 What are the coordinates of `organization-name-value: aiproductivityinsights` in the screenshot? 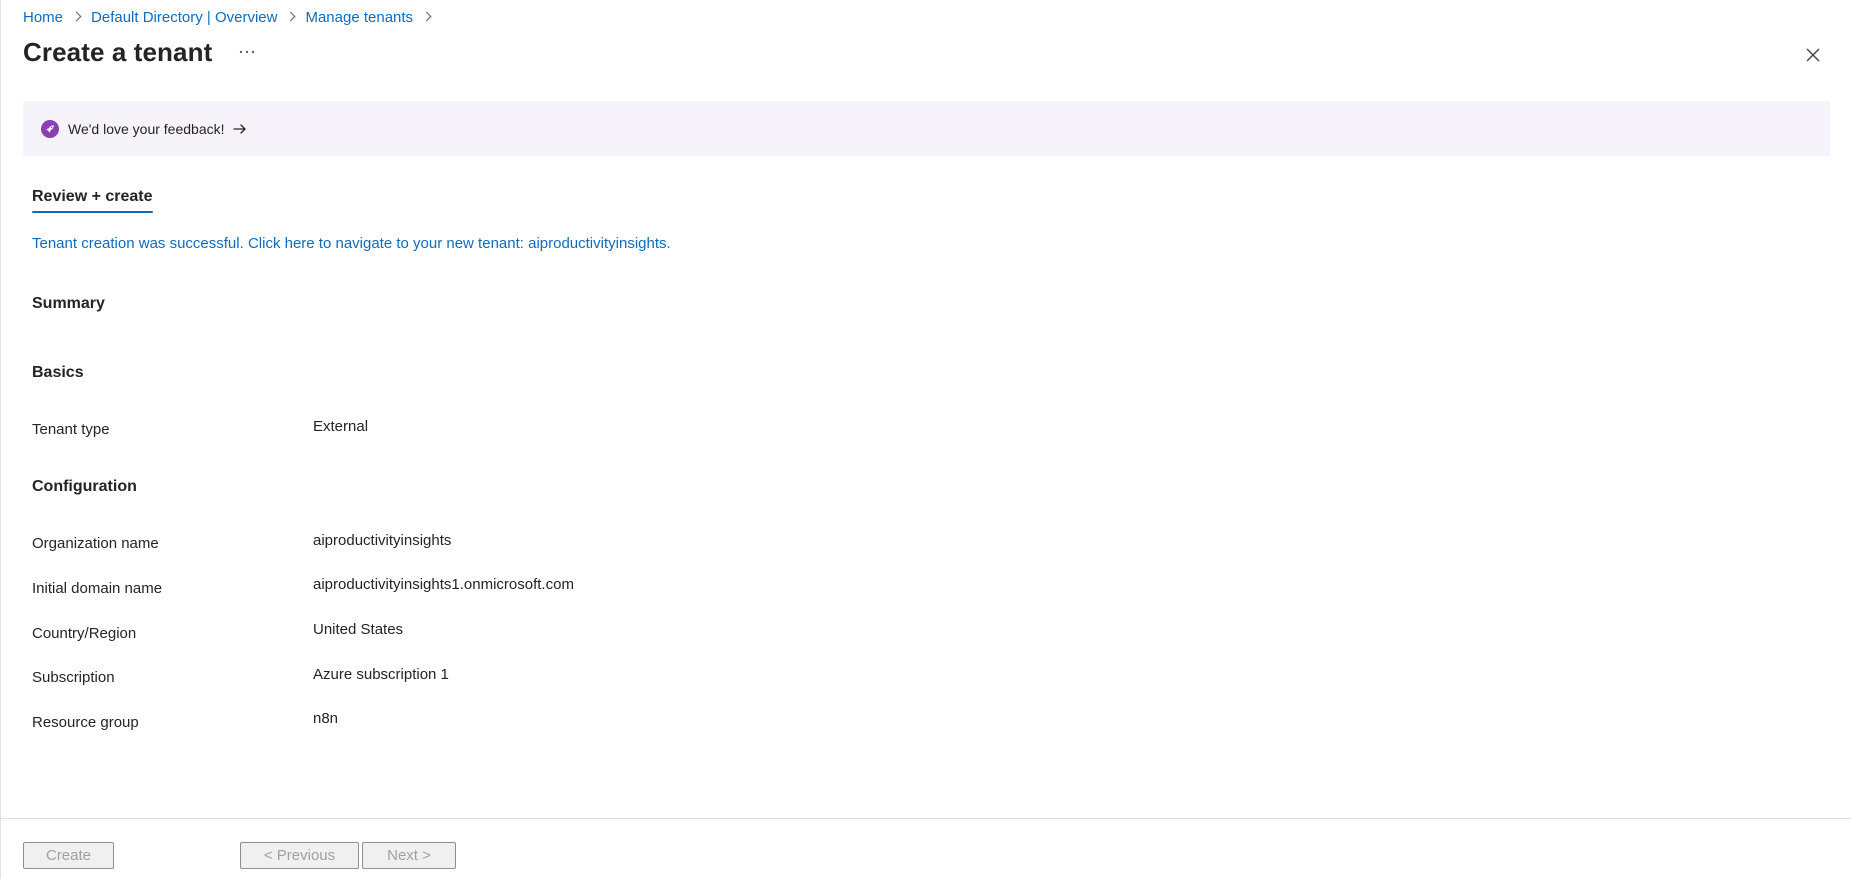 It's located at (382, 540).